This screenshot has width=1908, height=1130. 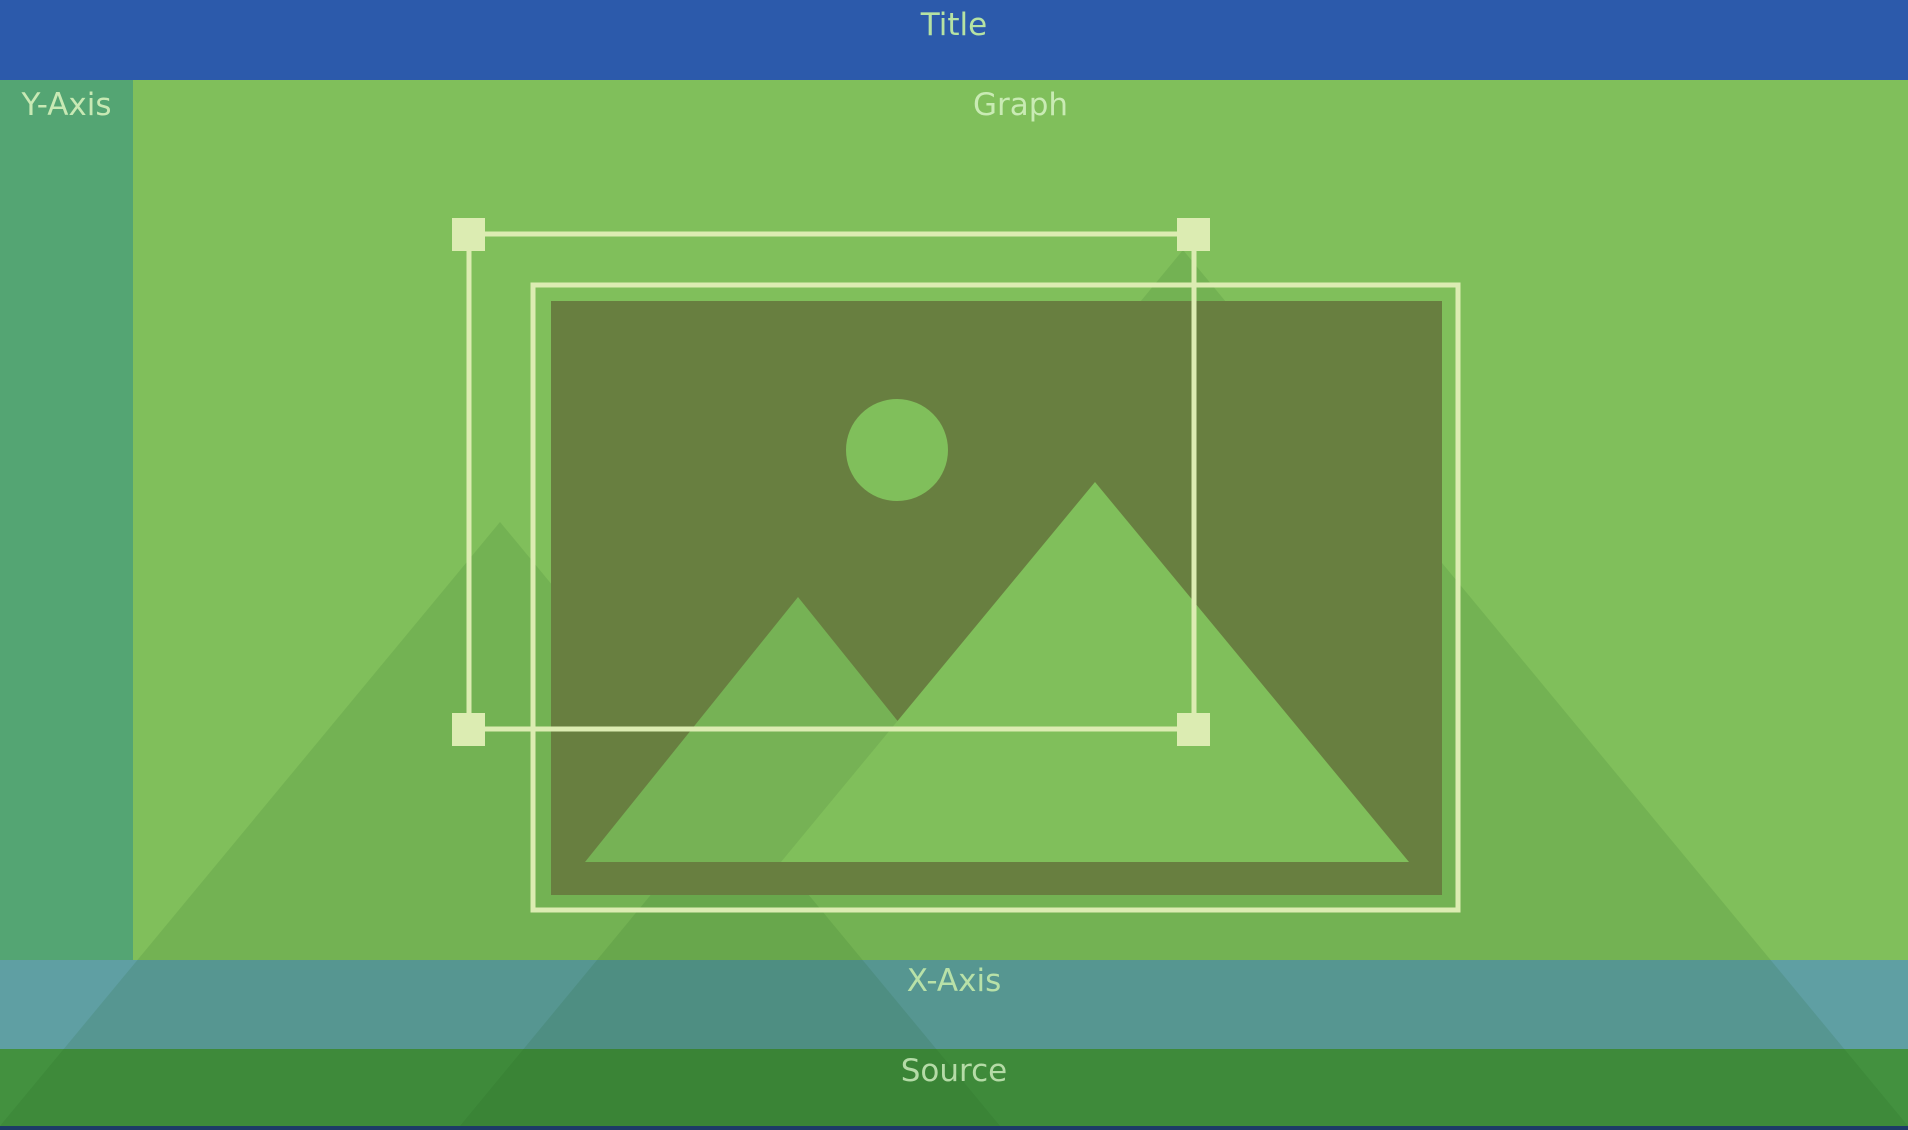 What do you see at coordinates (1020, 105) in the screenshot?
I see `graph-label: Graph` at bounding box center [1020, 105].